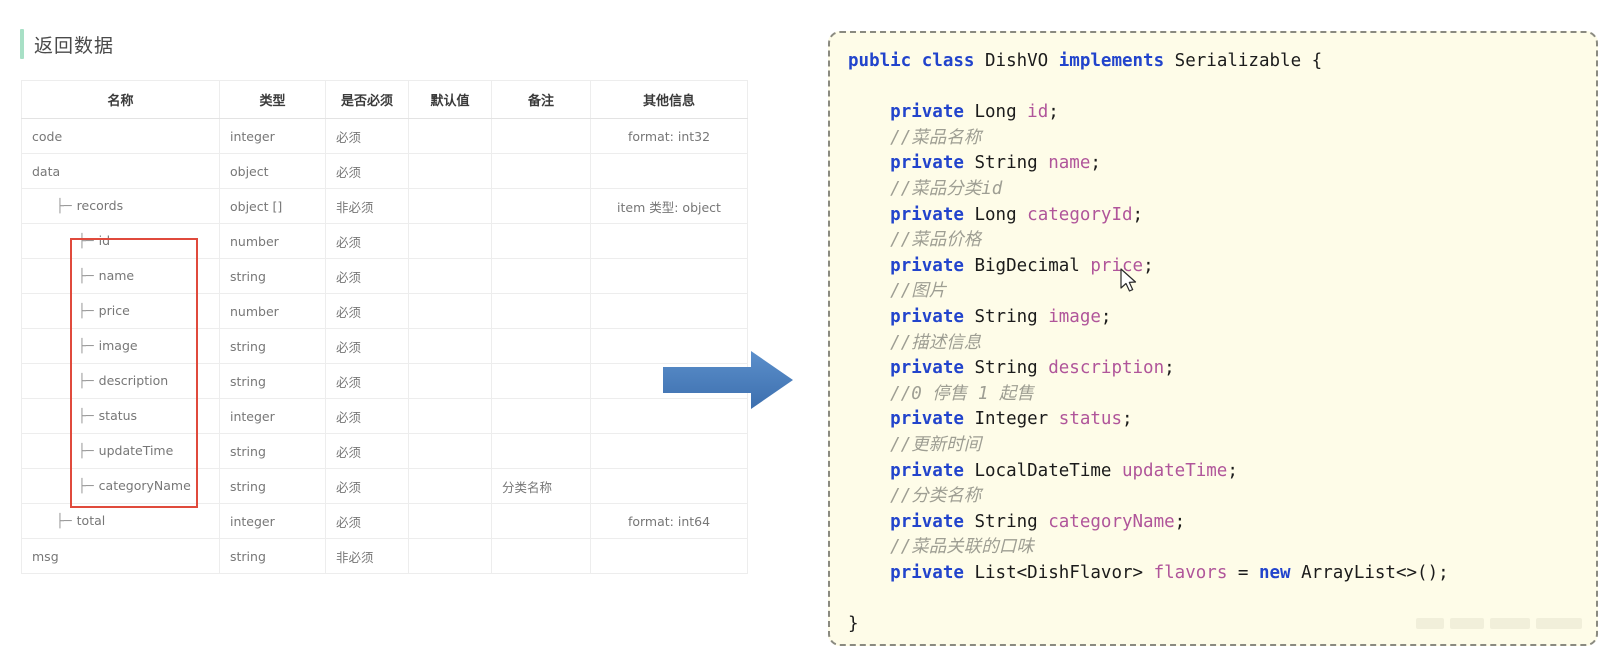 The height and width of the screenshot is (672, 1614). I want to click on table-row: code integer 必须 format: int32, so click(384, 136).